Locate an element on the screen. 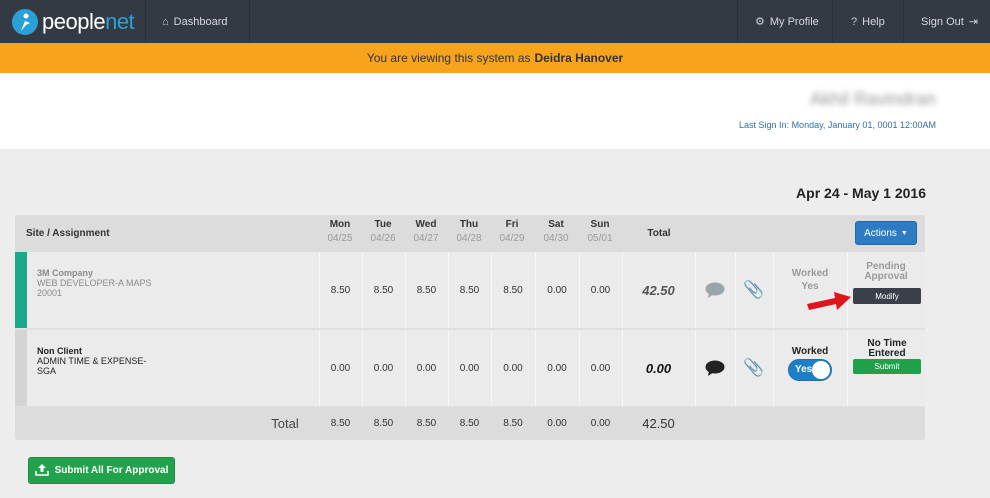 The height and width of the screenshot is (498, 990). site-assignment-header: Site / Assignment is located at coordinates (68, 233).